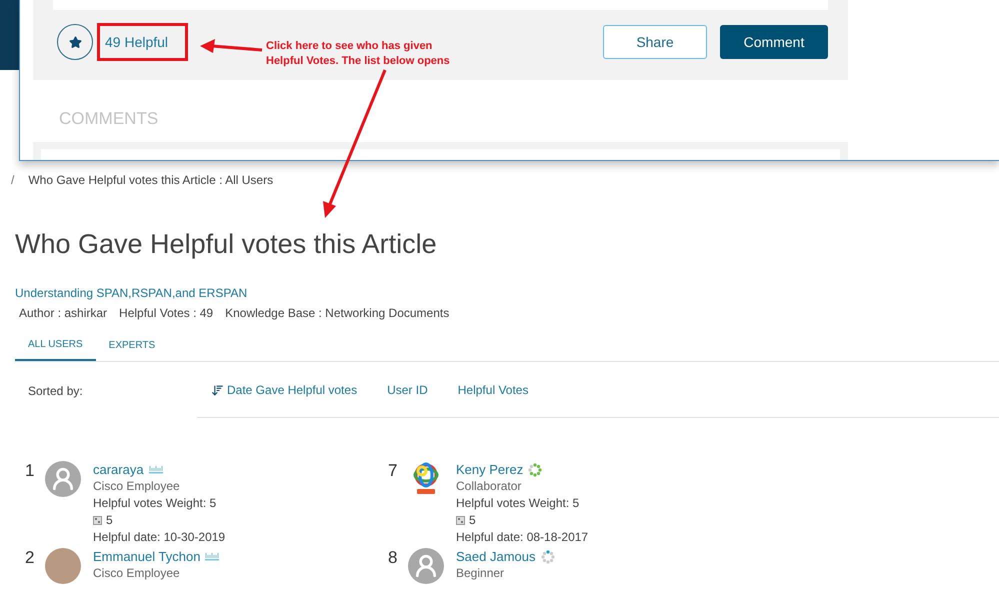 The image size is (999, 598). Describe the element at coordinates (56, 391) in the screenshot. I see `sorted-by-label: Sorted by:` at that location.